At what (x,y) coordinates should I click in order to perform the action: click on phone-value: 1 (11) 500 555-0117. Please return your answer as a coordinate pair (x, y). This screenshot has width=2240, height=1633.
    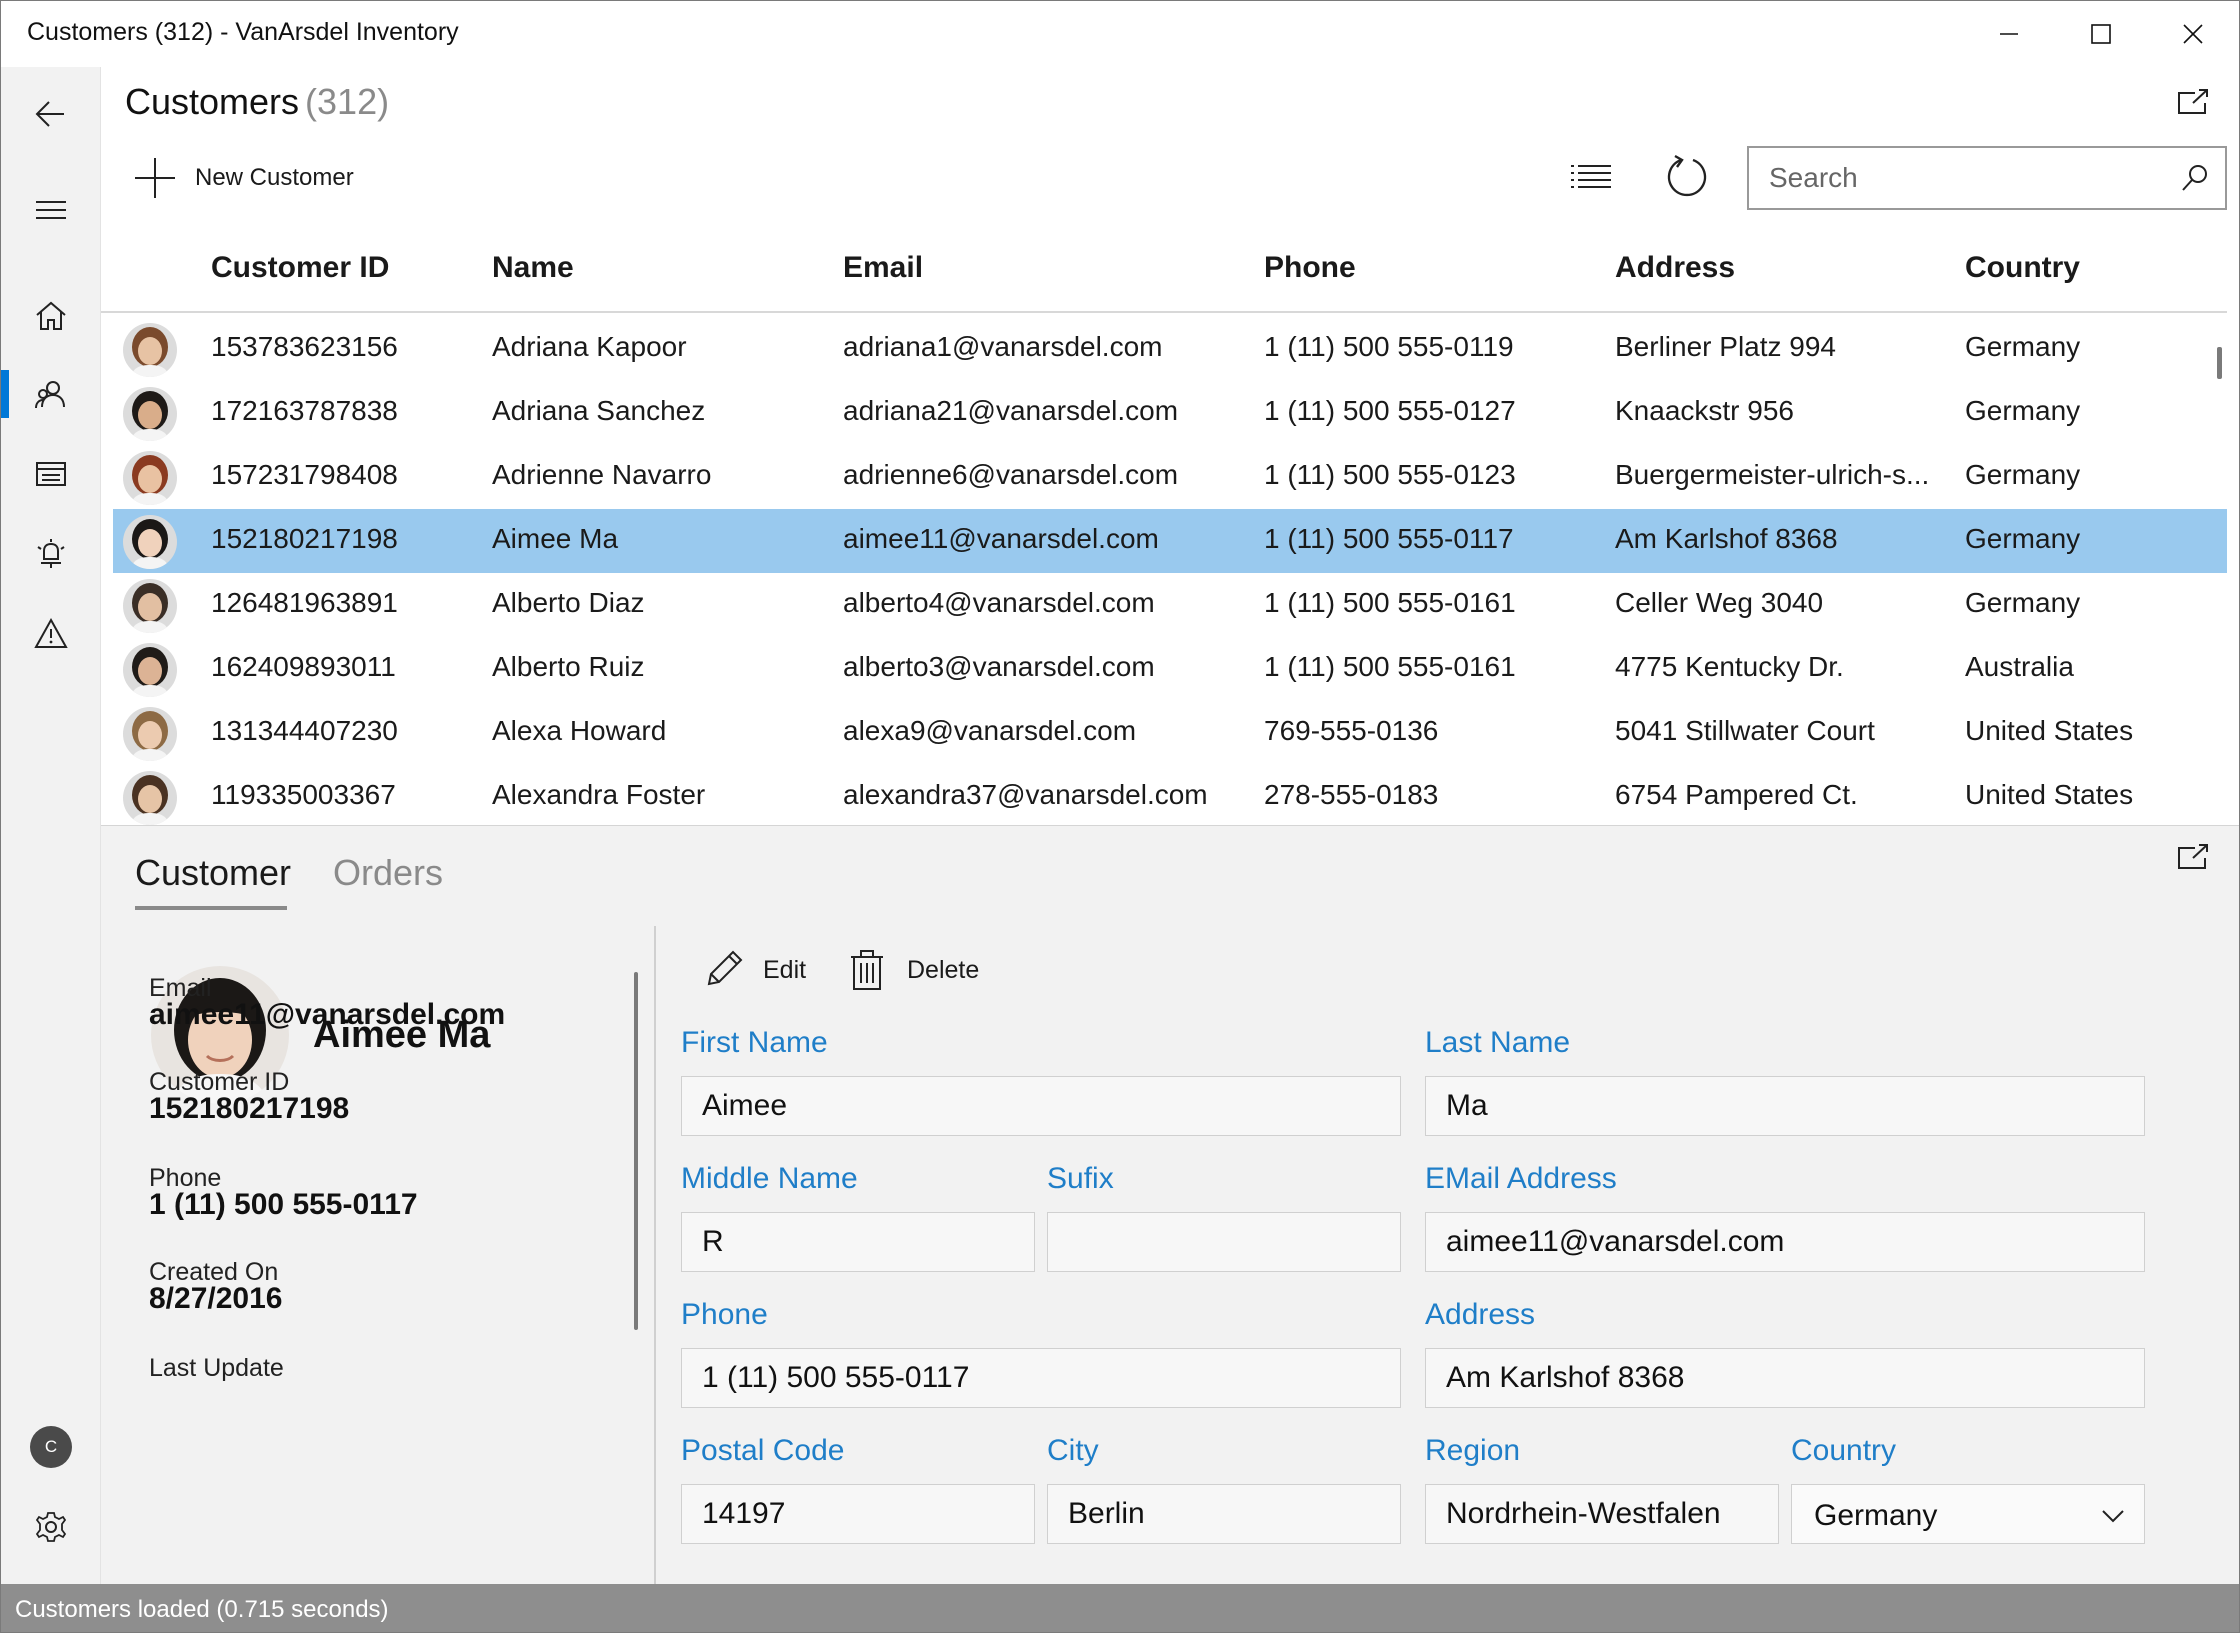
    Looking at the image, I should click on (836, 1377).